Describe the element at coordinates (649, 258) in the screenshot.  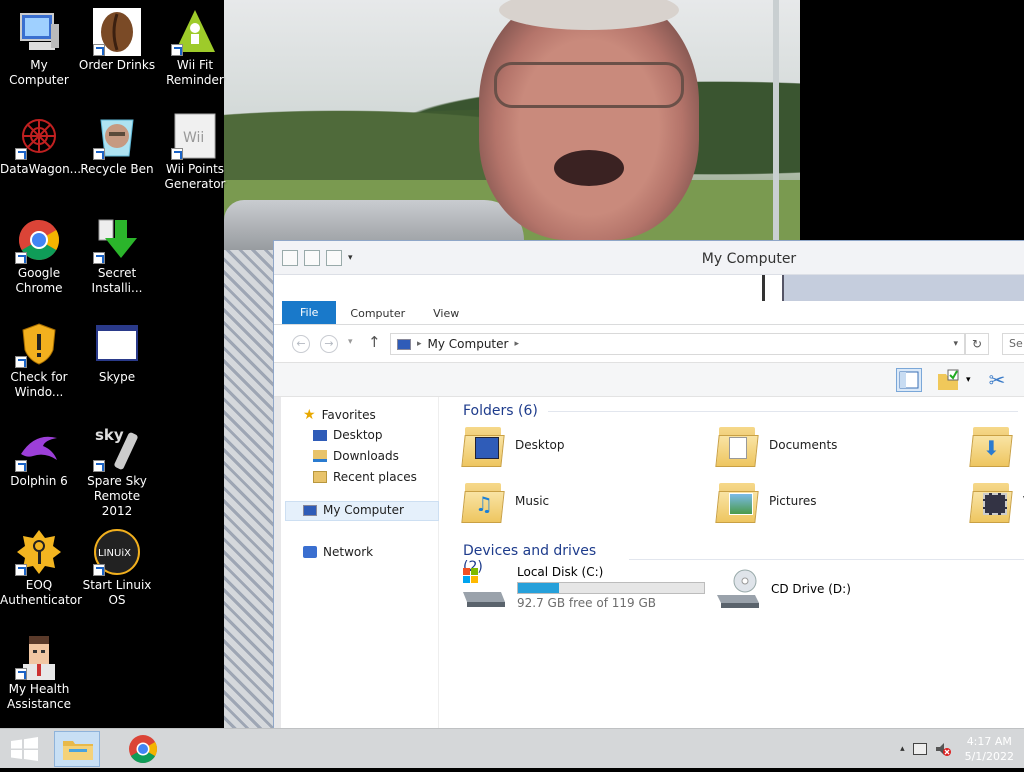
I see `title-bar: ▾ My Computer` at that location.